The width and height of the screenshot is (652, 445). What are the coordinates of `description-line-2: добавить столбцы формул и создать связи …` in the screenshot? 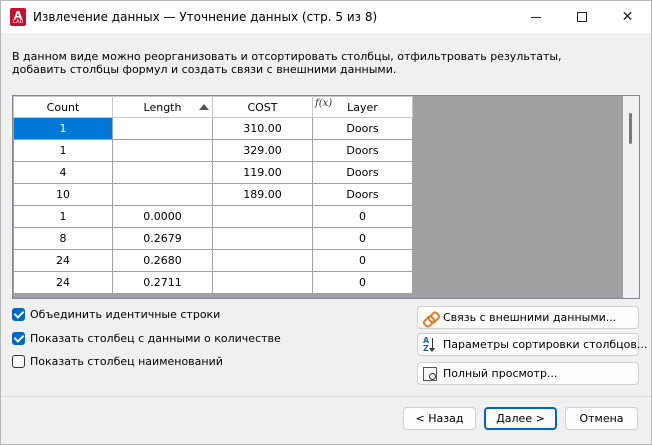 It's located at (204, 69).